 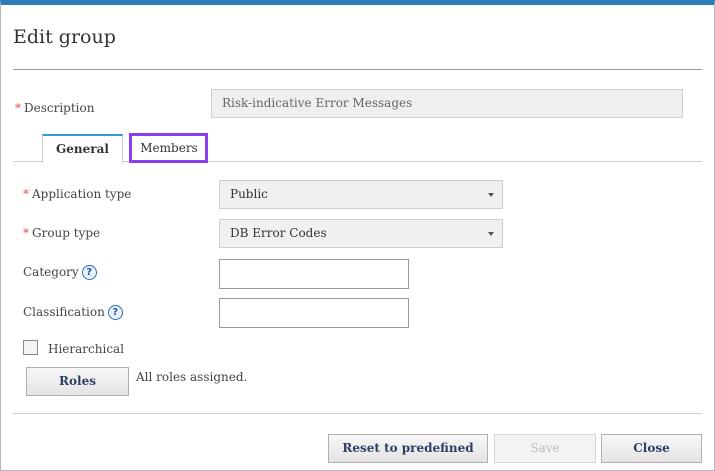 What do you see at coordinates (30, 347) in the screenshot?
I see `hierarchical-checkbox` at bounding box center [30, 347].